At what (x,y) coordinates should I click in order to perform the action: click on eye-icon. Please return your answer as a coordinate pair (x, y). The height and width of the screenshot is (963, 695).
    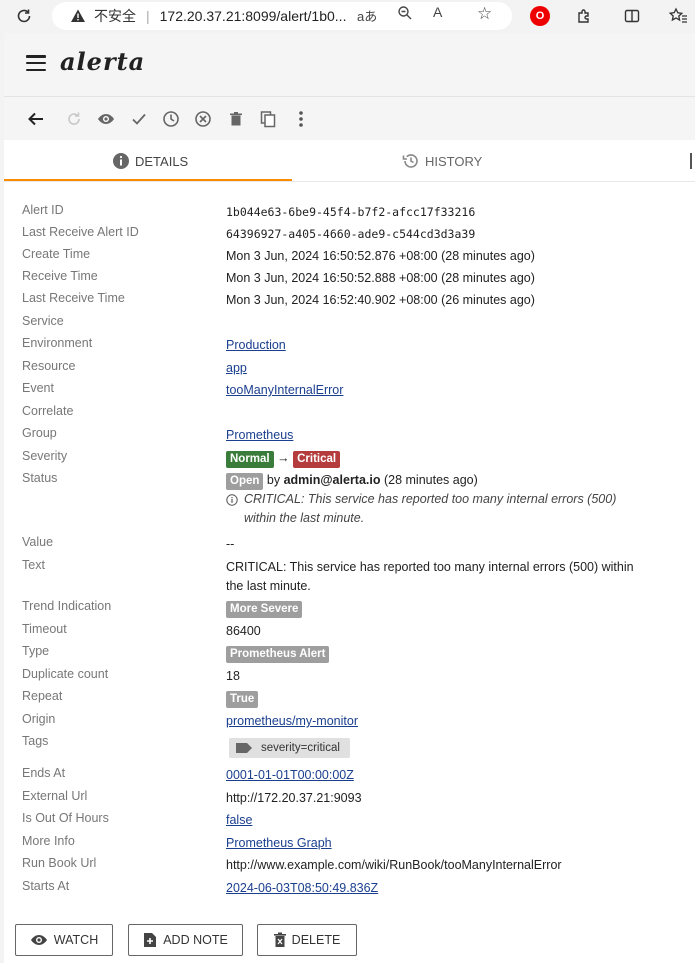
    Looking at the image, I should click on (38, 940).